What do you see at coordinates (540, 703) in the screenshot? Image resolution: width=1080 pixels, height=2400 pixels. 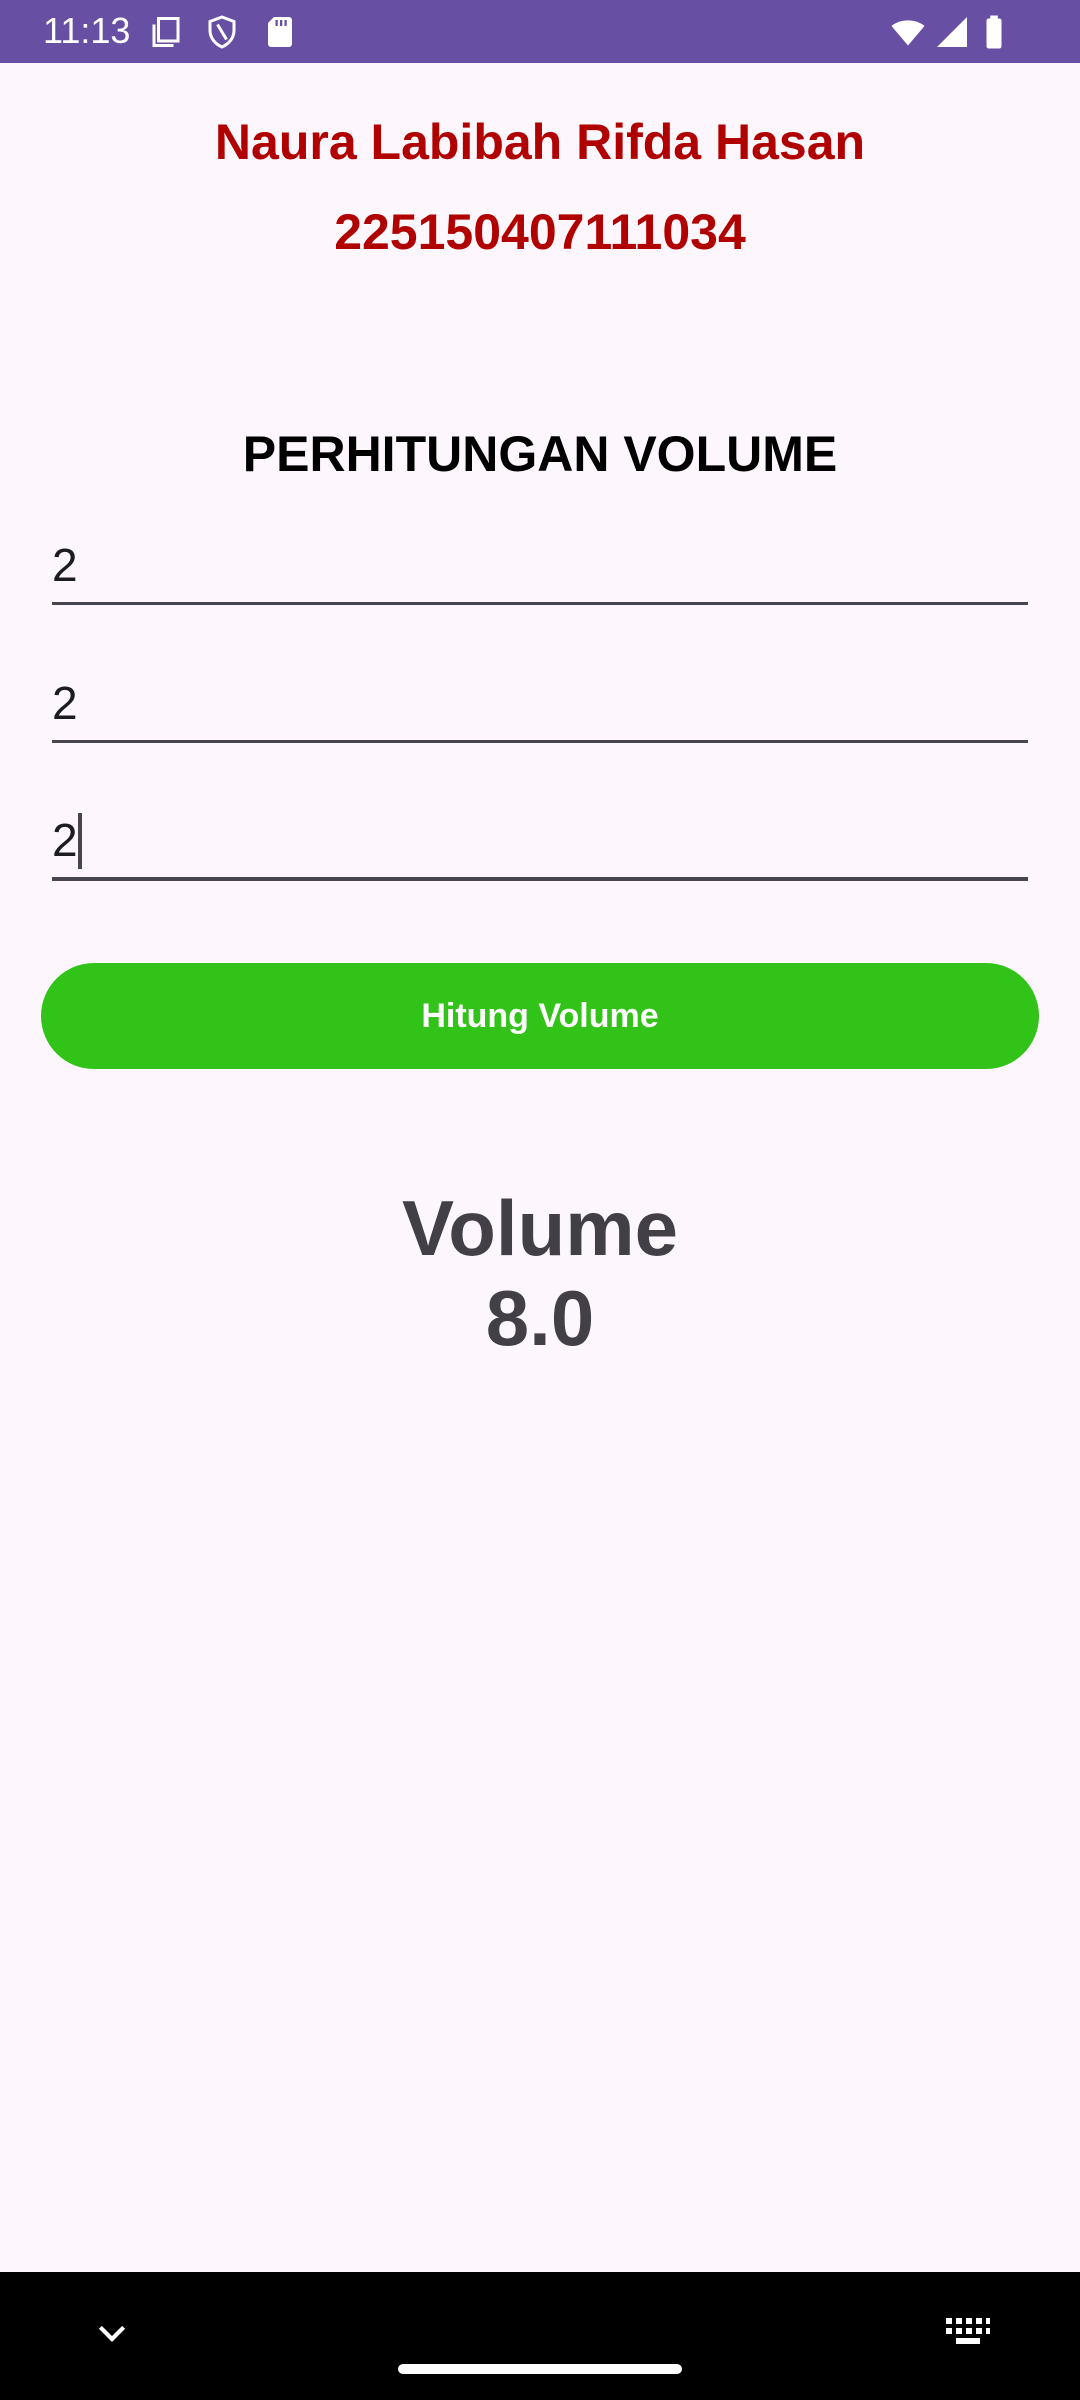 I see `width-input` at bounding box center [540, 703].